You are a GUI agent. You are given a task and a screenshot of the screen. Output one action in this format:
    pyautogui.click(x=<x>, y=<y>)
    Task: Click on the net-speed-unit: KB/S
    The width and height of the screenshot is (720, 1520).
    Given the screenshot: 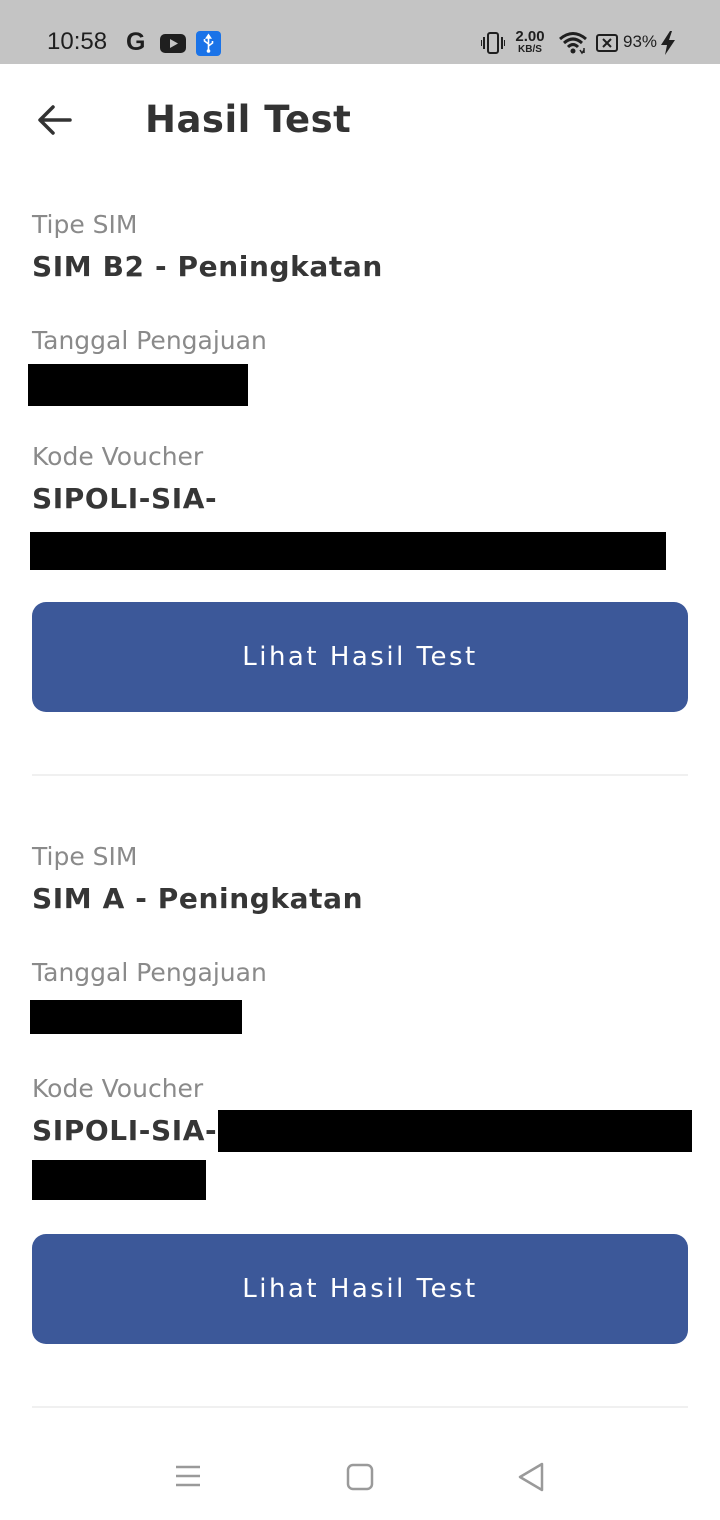 What is the action you would take?
    pyautogui.click(x=530, y=49)
    